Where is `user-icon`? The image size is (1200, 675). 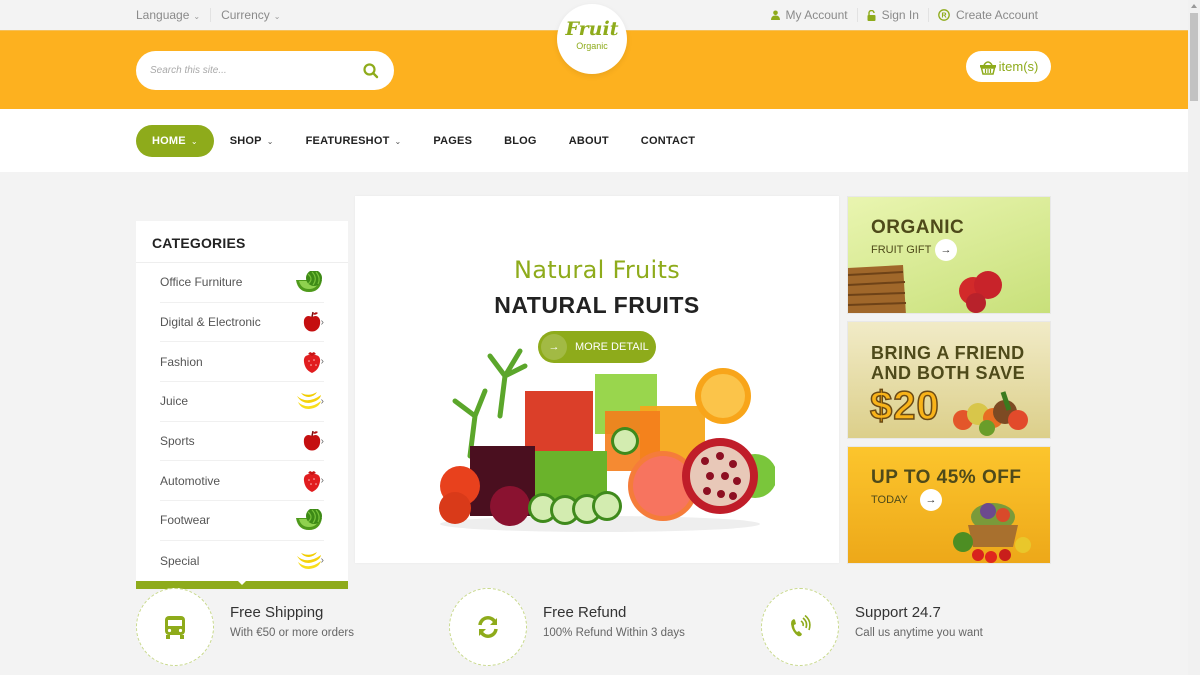
user-icon is located at coordinates (775, 15).